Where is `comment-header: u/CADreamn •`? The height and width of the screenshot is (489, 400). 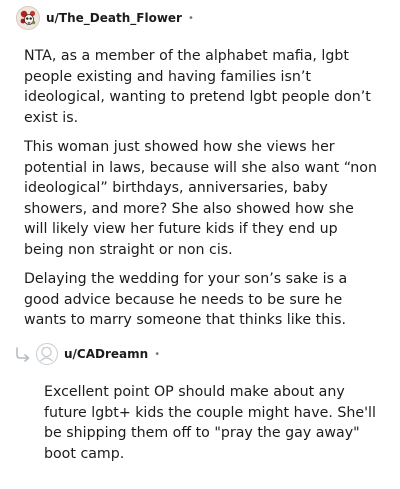 comment-header: u/CADreamn • is located at coordinates (87, 354).